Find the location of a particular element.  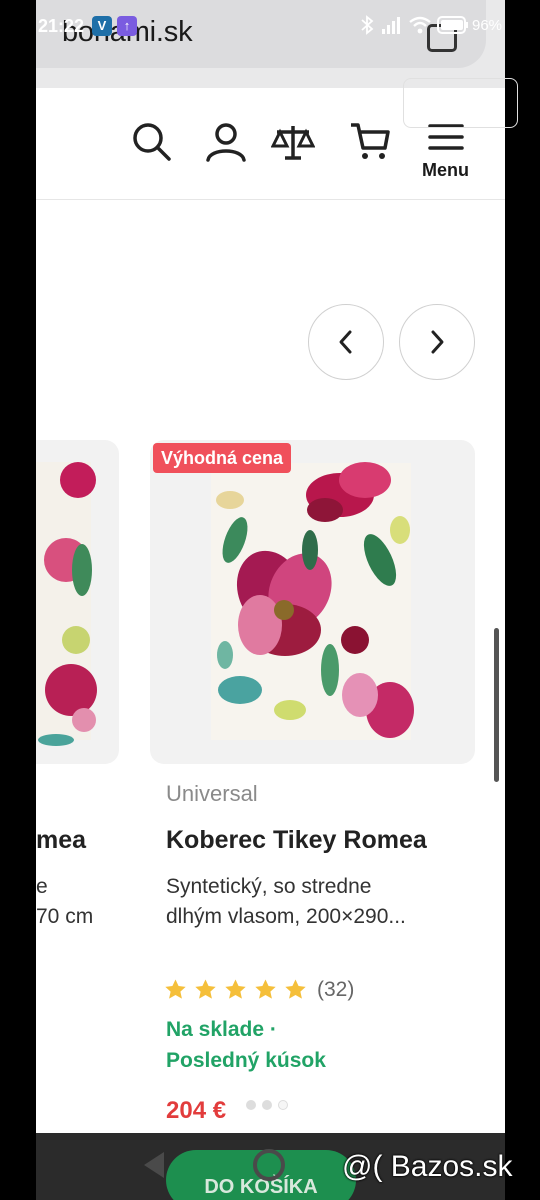

status-bar: 21:22 V ↑ 96% is located at coordinates (270, 26).